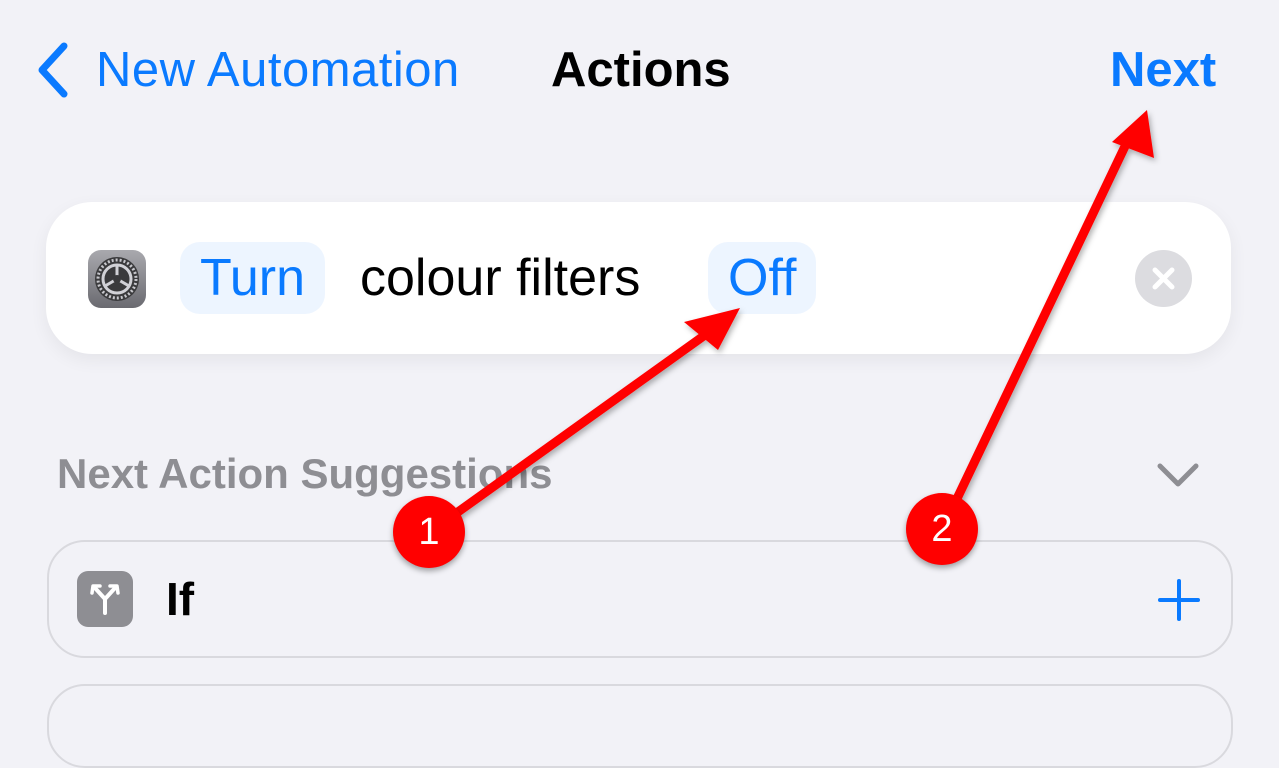 The width and height of the screenshot is (1279, 768). Describe the element at coordinates (252, 278) in the screenshot. I see `turn-parameter: Turn` at that location.